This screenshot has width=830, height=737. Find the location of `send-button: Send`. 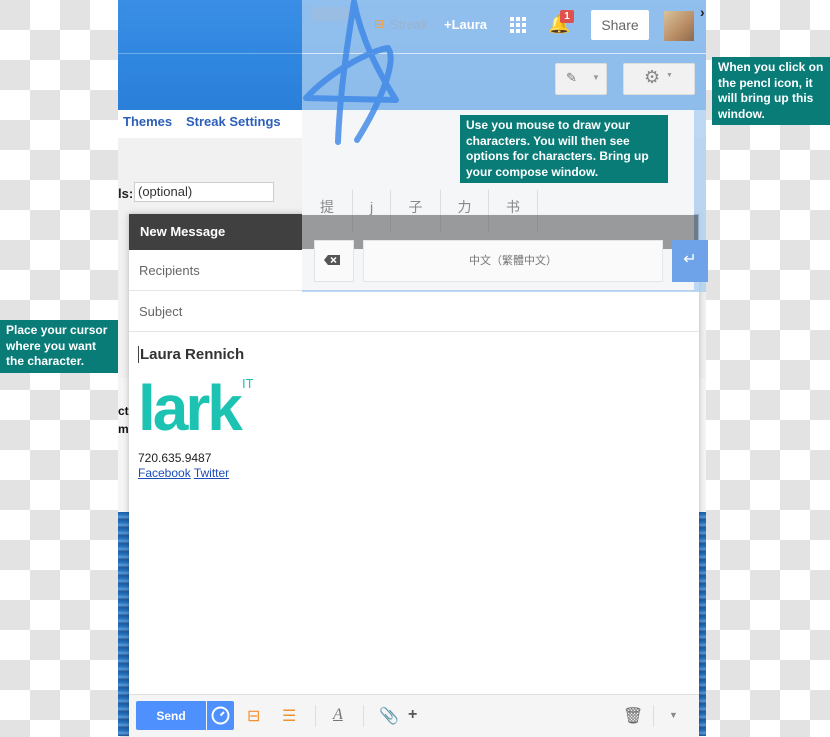

send-button: Send is located at coordinates (171, 715).